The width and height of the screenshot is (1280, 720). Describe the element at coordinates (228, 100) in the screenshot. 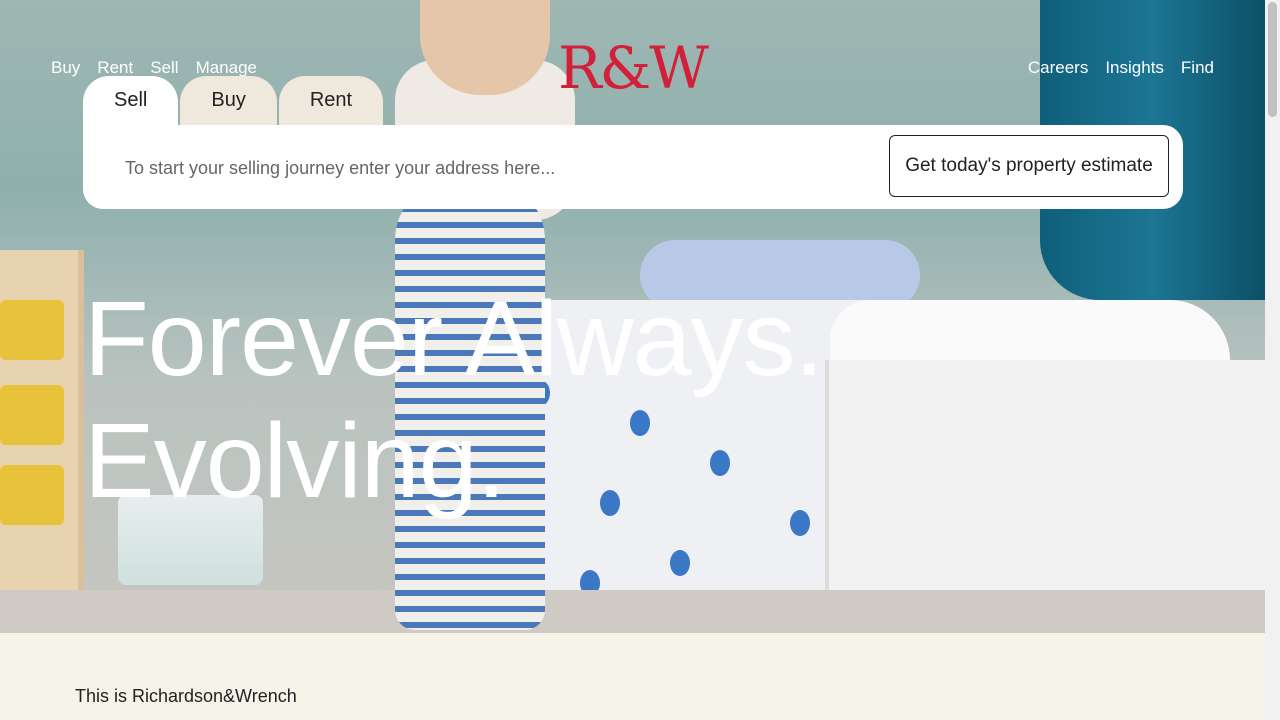

I see `tab-buy: Buy` at that location.